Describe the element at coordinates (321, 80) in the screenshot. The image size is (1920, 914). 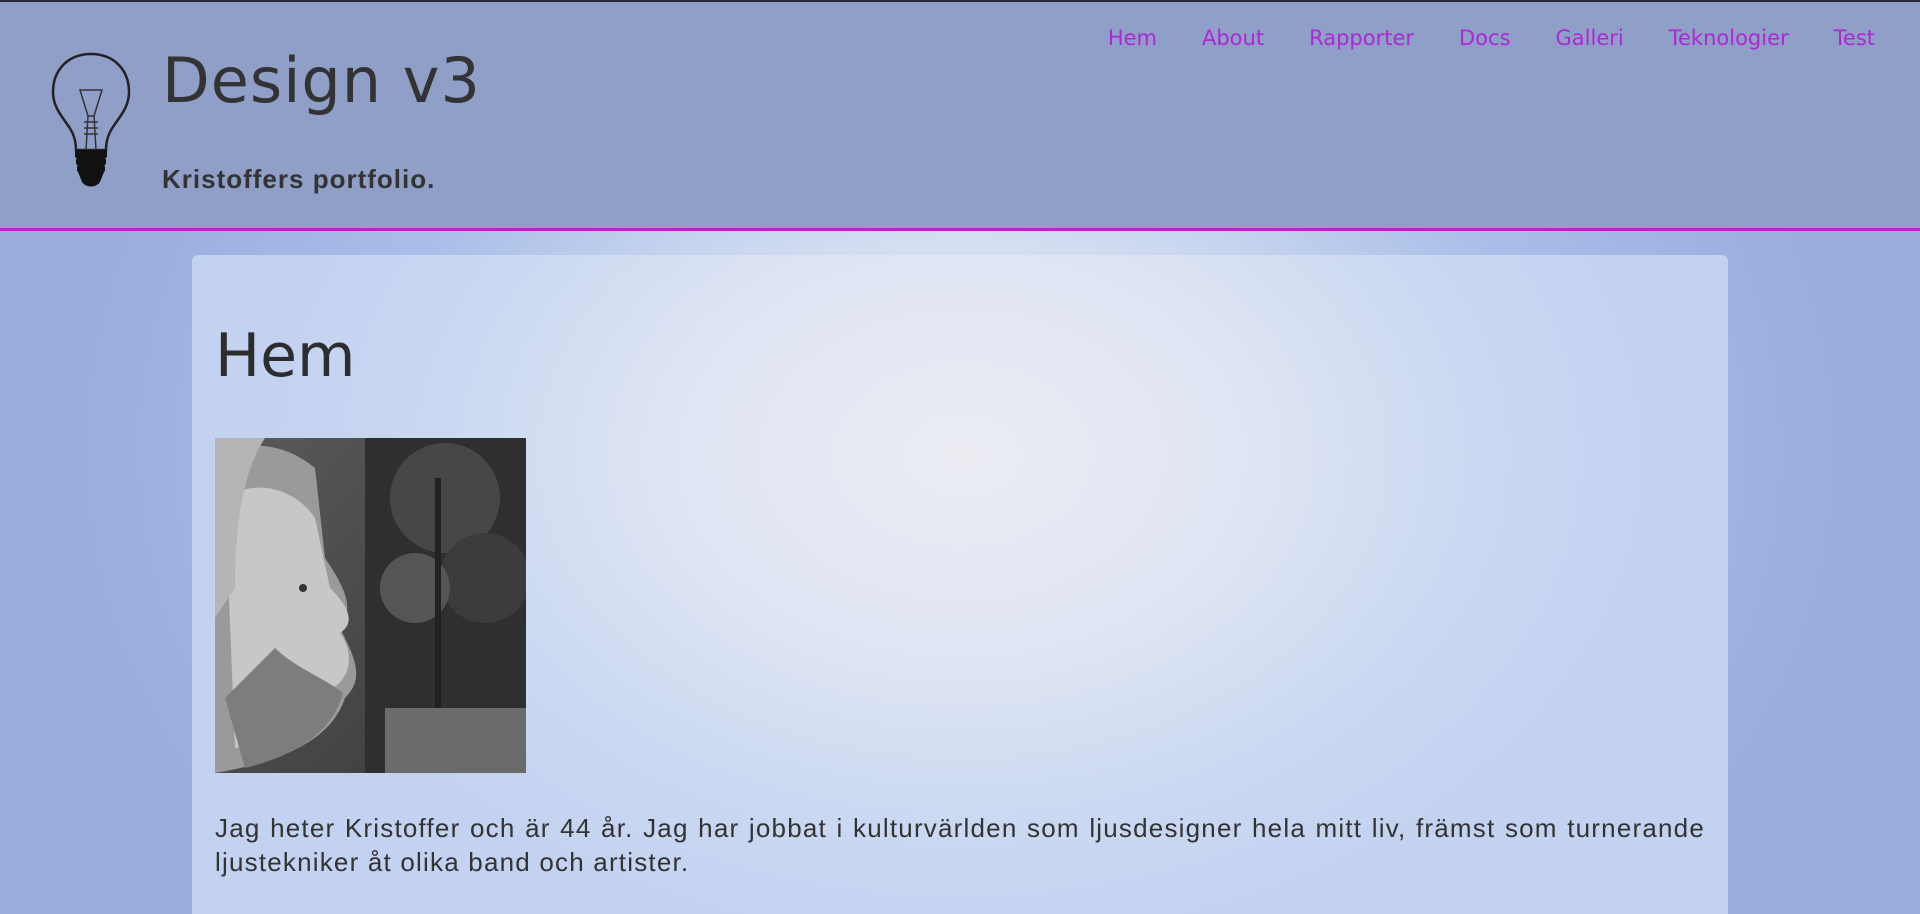
I see `site-title: Design v3` at that location.